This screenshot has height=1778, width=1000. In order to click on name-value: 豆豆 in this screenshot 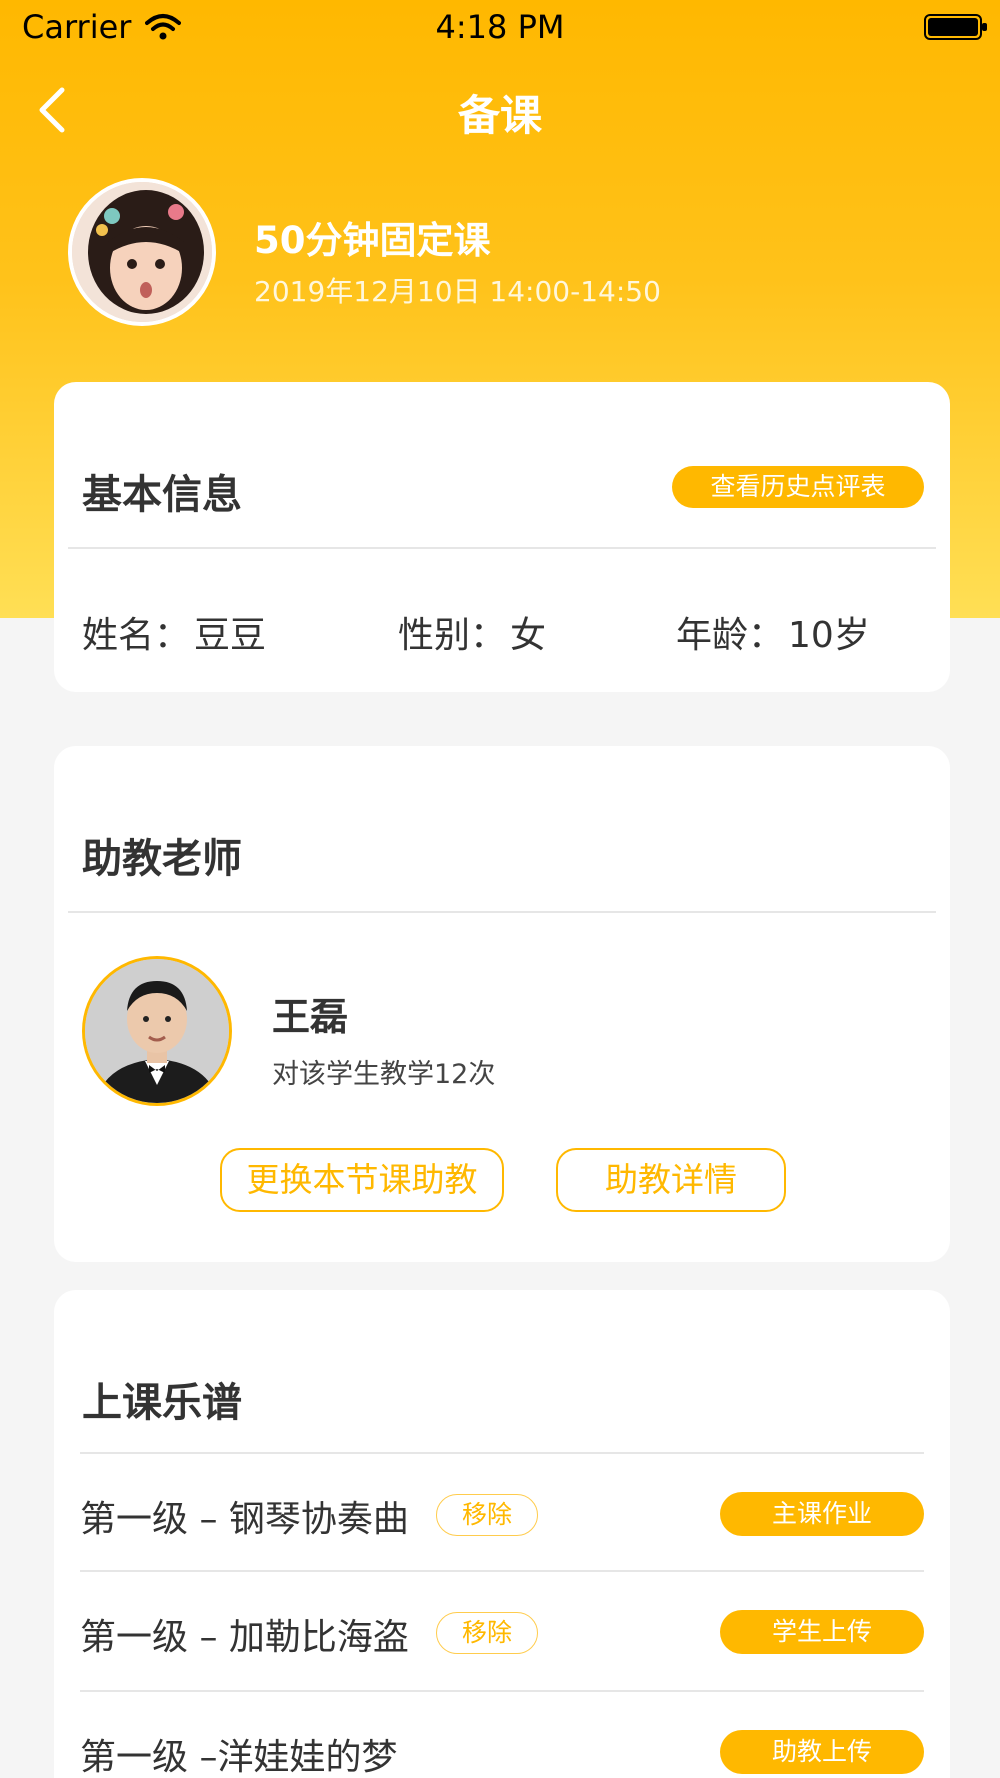, I will do `click(230, 635)`.